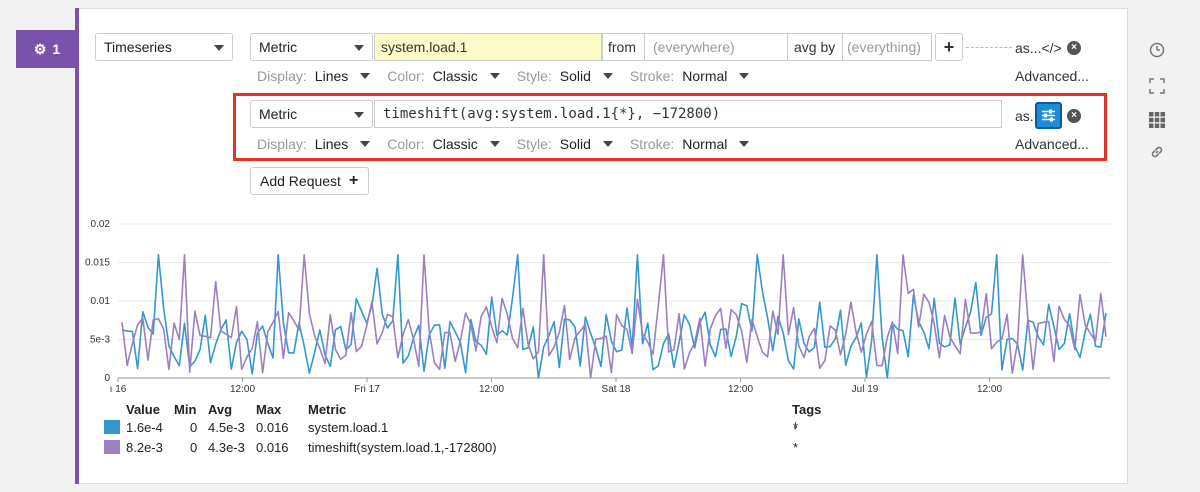 This screenshot has width=1200, height=492. What do you see at coordinates (269, 409) in the screenshot?
I see `legend-header-max: Max` at bounding box center [269, 409].